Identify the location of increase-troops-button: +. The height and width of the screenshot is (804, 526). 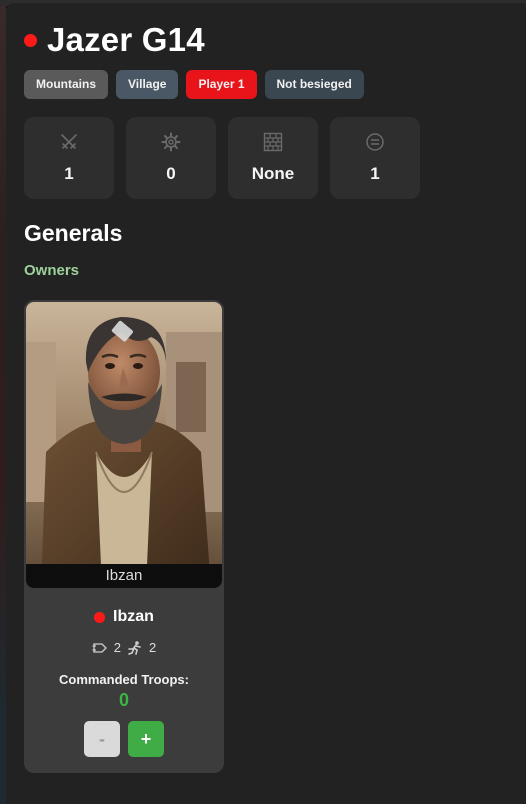
(146, 739).